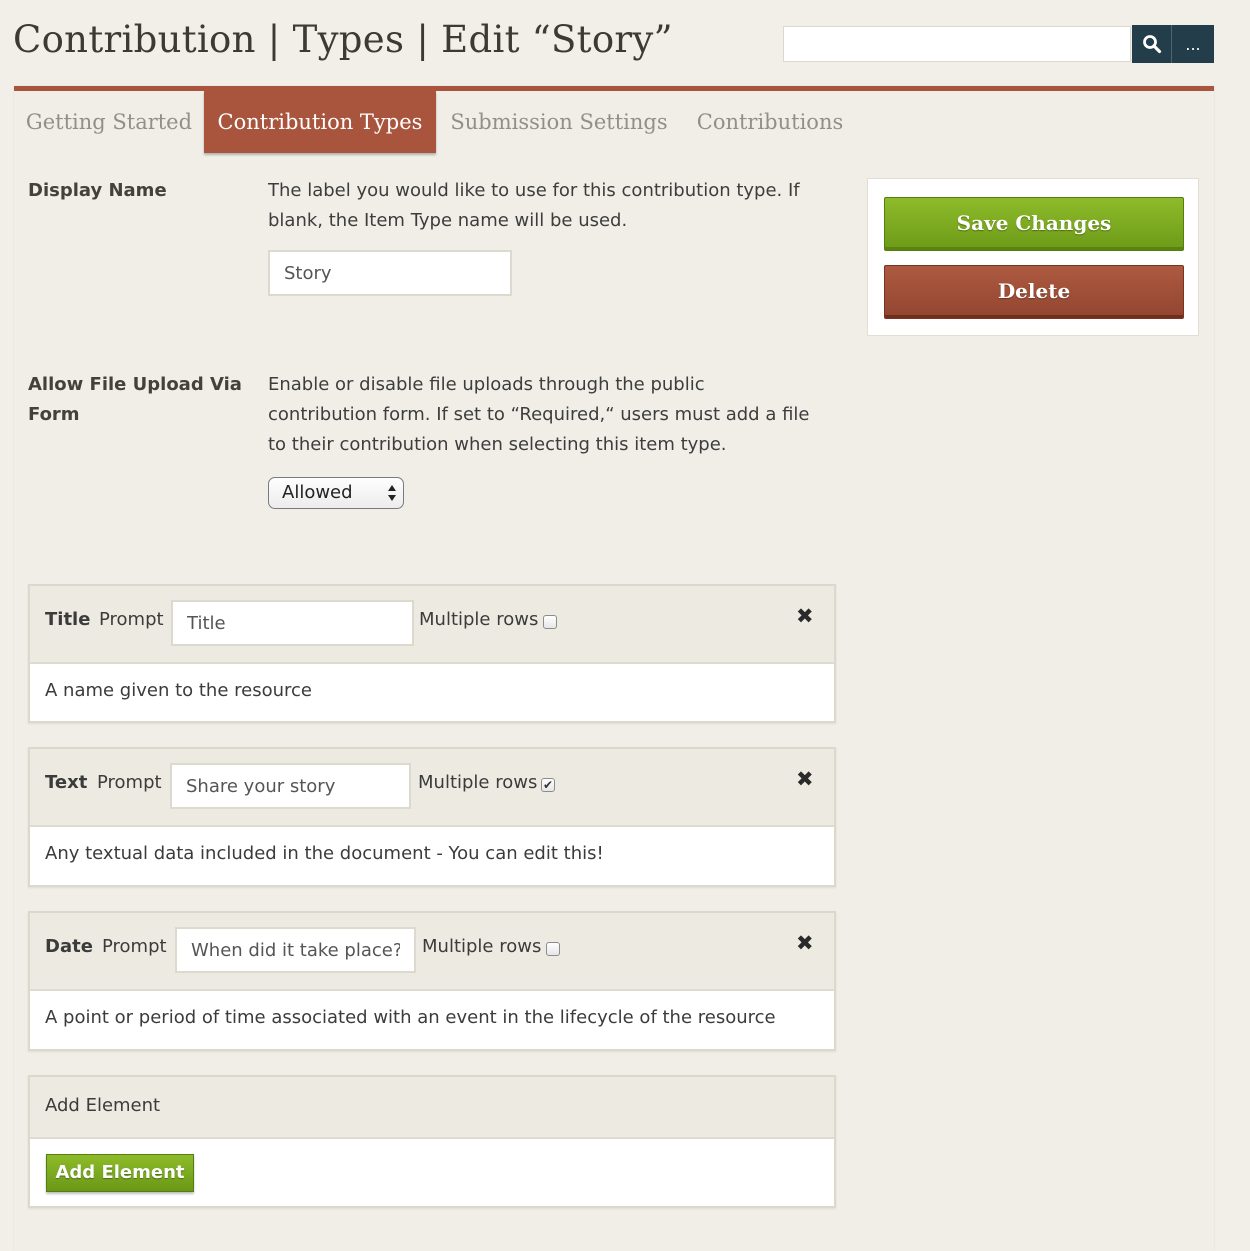 The image size is (1250, 1251). Describe the element at coordinates (178, 690) in the screenshot. I see `element-description: A name given to the resource` at that location.